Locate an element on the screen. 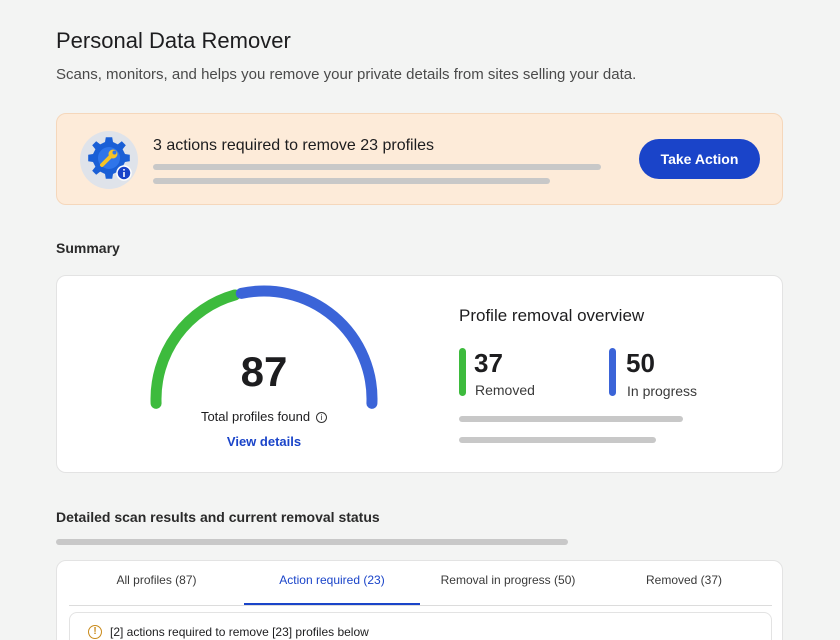 Image resolution: width=840 pixels, height=640 pixels. take-action-button: Take Action is located at coordinates (699, 159).